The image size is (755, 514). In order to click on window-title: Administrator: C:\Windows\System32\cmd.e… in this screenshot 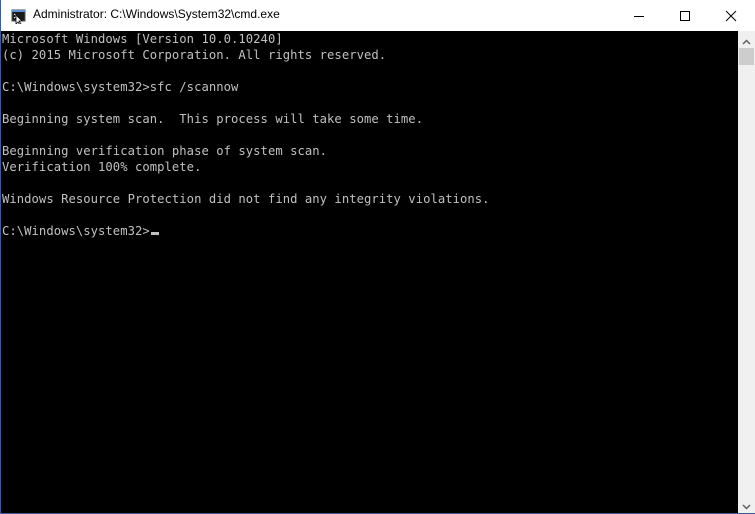, I will do `click(156, 14)`.